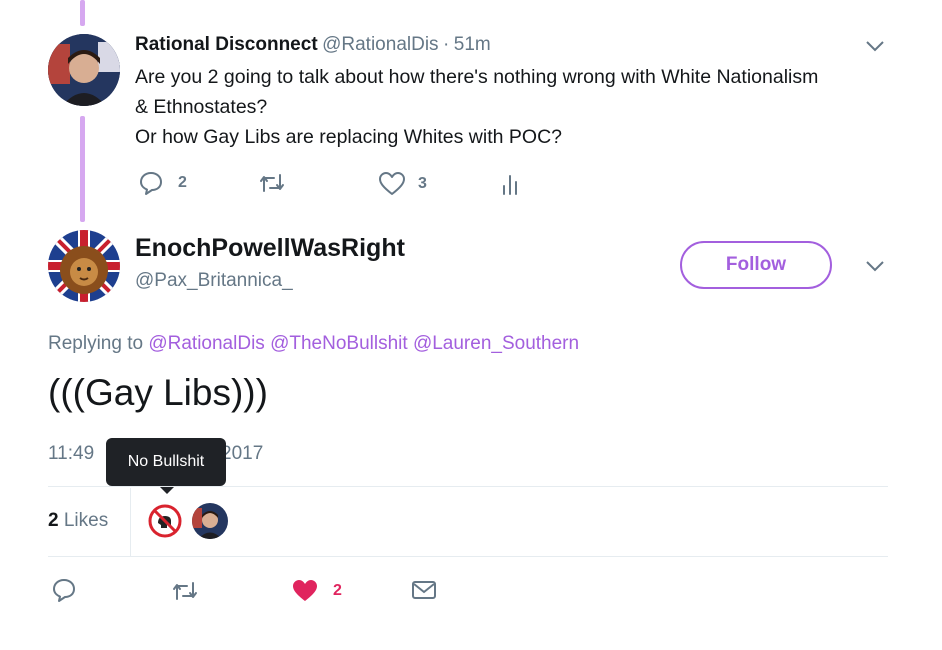  Describe the element at coordinates (166, 462) in the screenshot. I see `tooltip: No Bullshit` at that location.